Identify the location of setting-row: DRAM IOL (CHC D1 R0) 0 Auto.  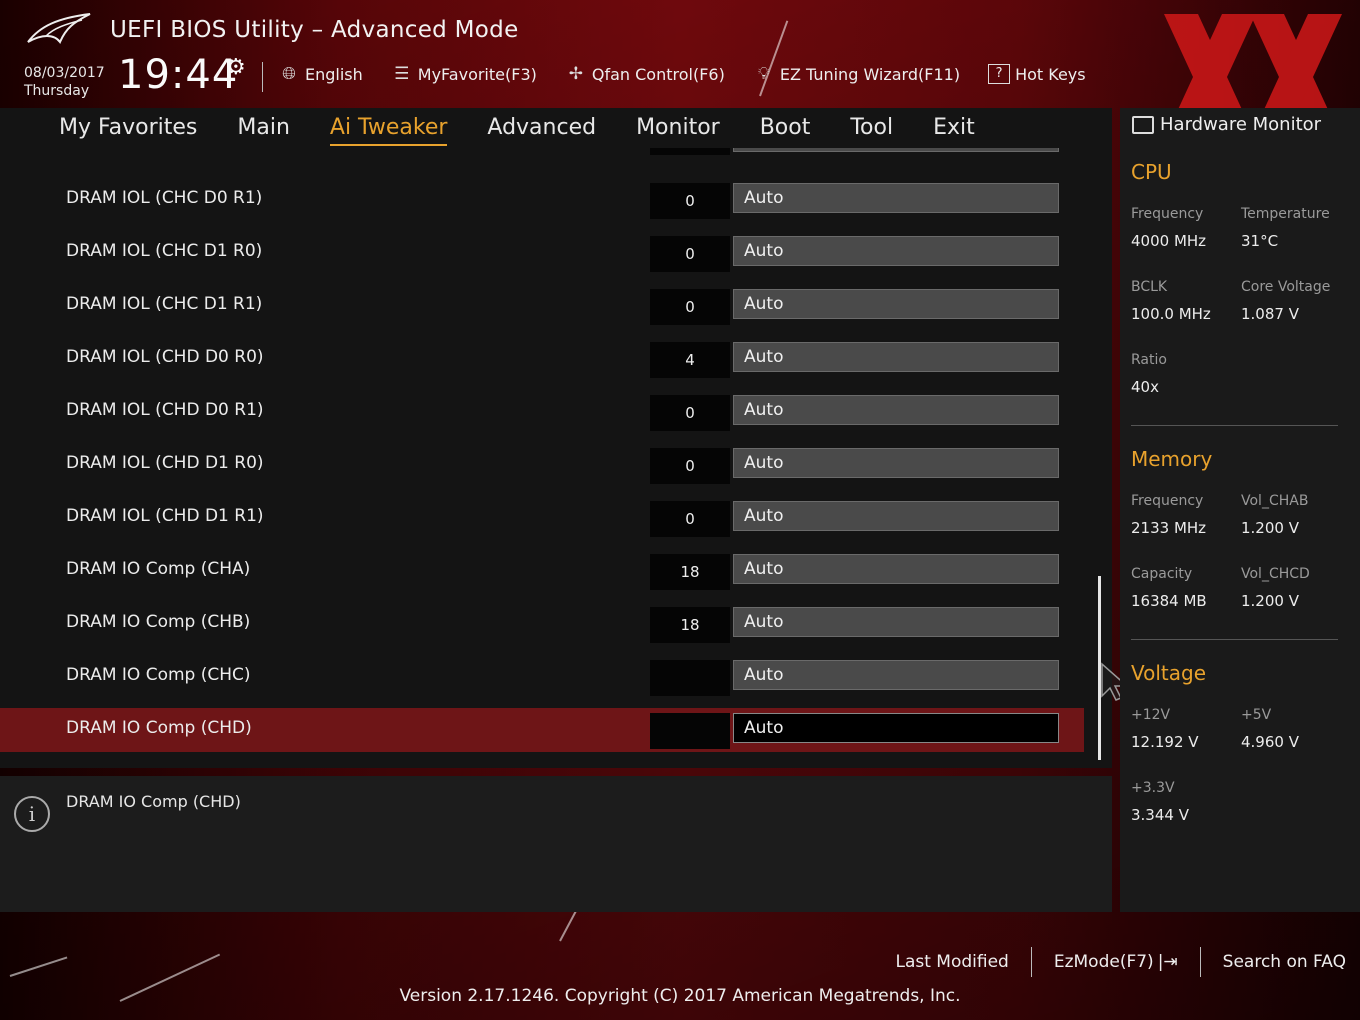
(542, 253).